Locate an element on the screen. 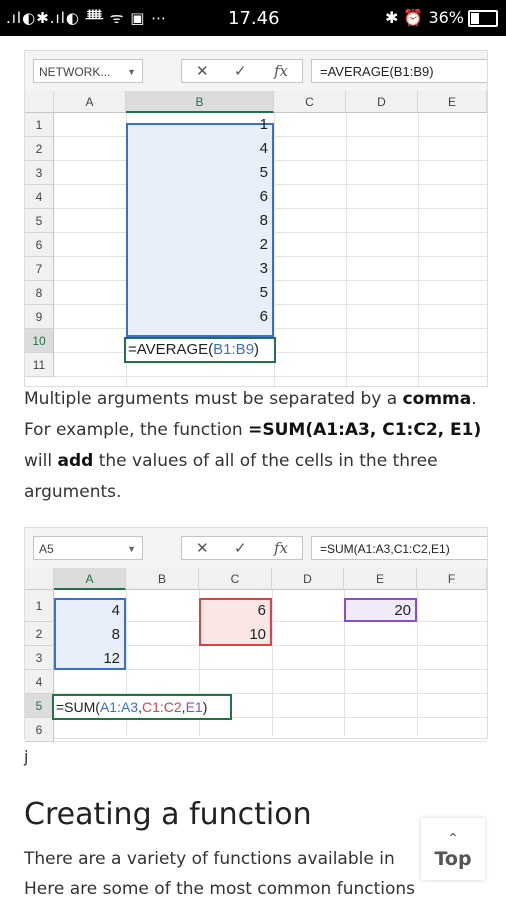 Image resolution: width=506 pixels, height=904 pixels. formula-input: =AVERAGE(B1:B9) is located at coordinates (399, 71).